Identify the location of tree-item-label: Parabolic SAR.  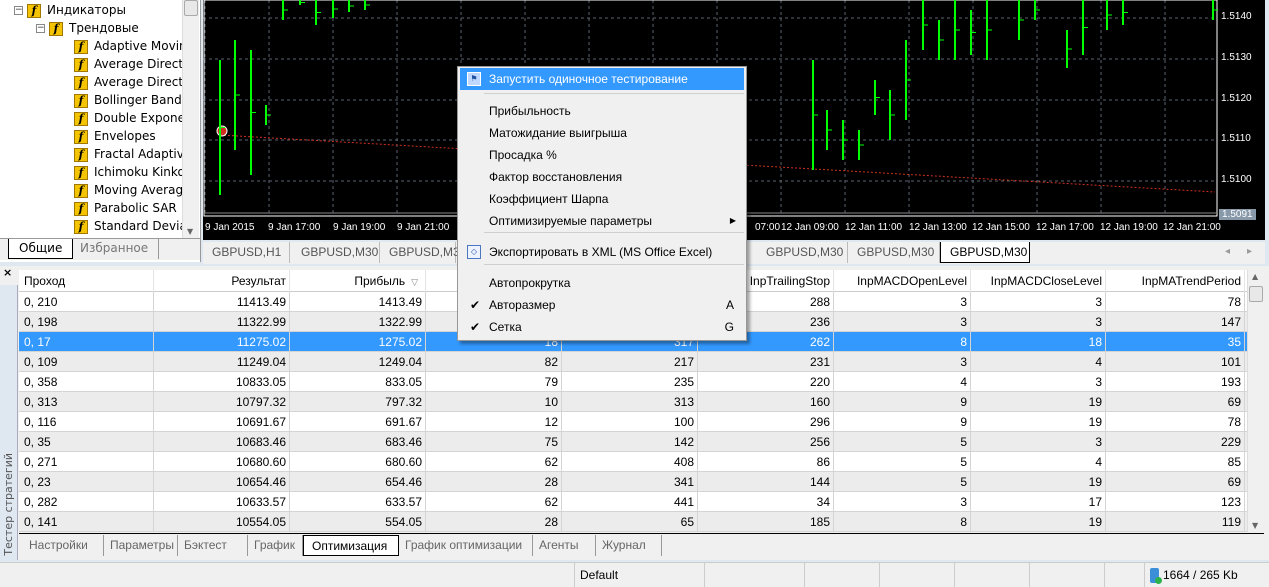
(135, 208).